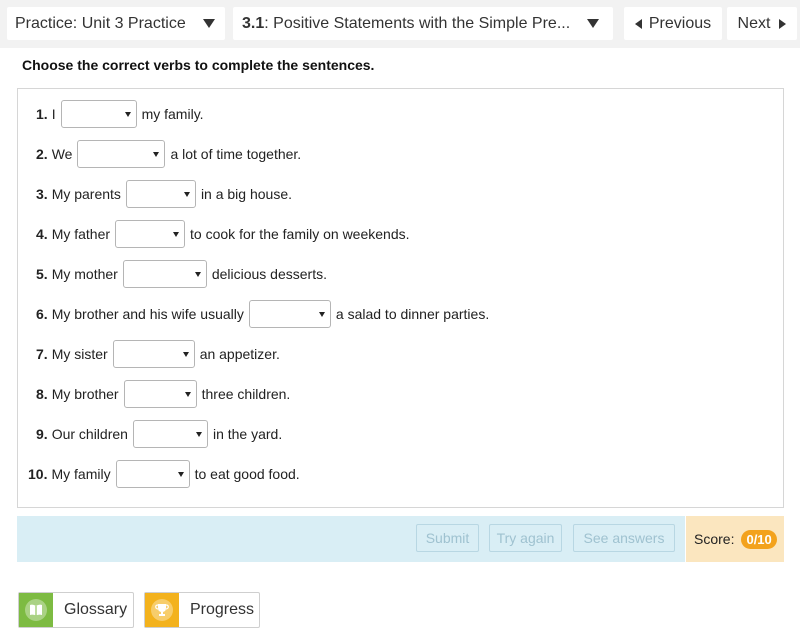  I want to click on question-text-after: to cook for the family on weekends., so click(300, 234).